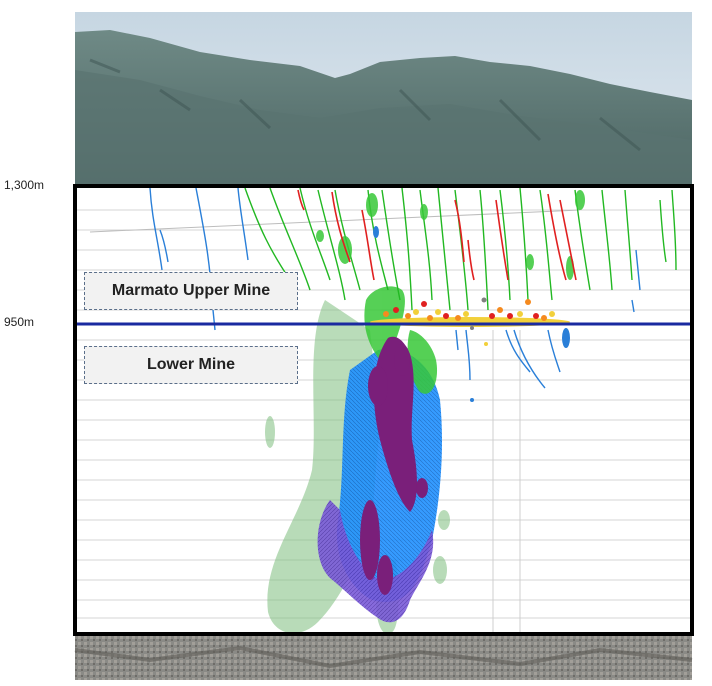 Image resolution: width=712 pixels, height=686 pixels. I want to click on elevation-label-950: 950m, so click(19, 322).